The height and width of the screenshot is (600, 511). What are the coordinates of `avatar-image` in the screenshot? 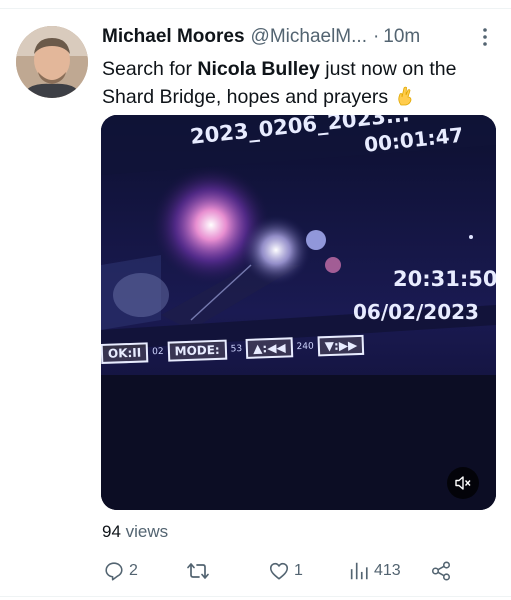 It's located at (52, 62).